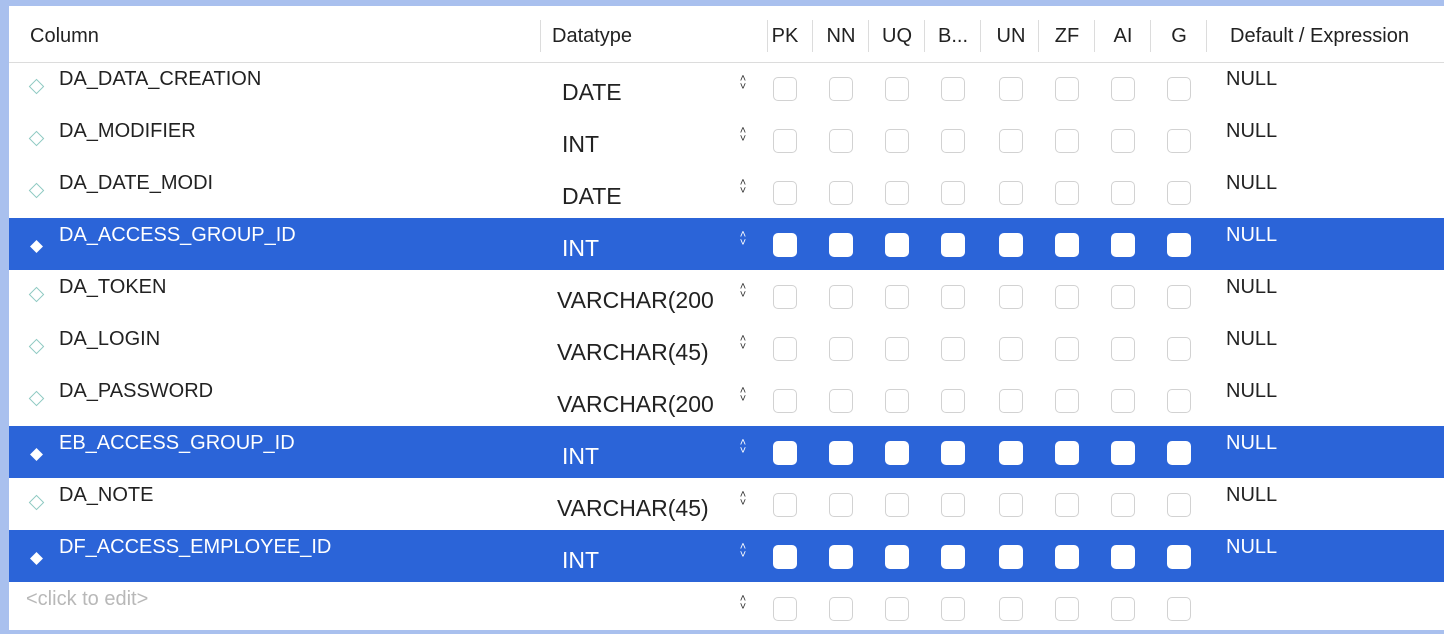  I want to click on column-name-cell: DF_ACCESS_EMPLOYEE_ID, so click(195, 547).